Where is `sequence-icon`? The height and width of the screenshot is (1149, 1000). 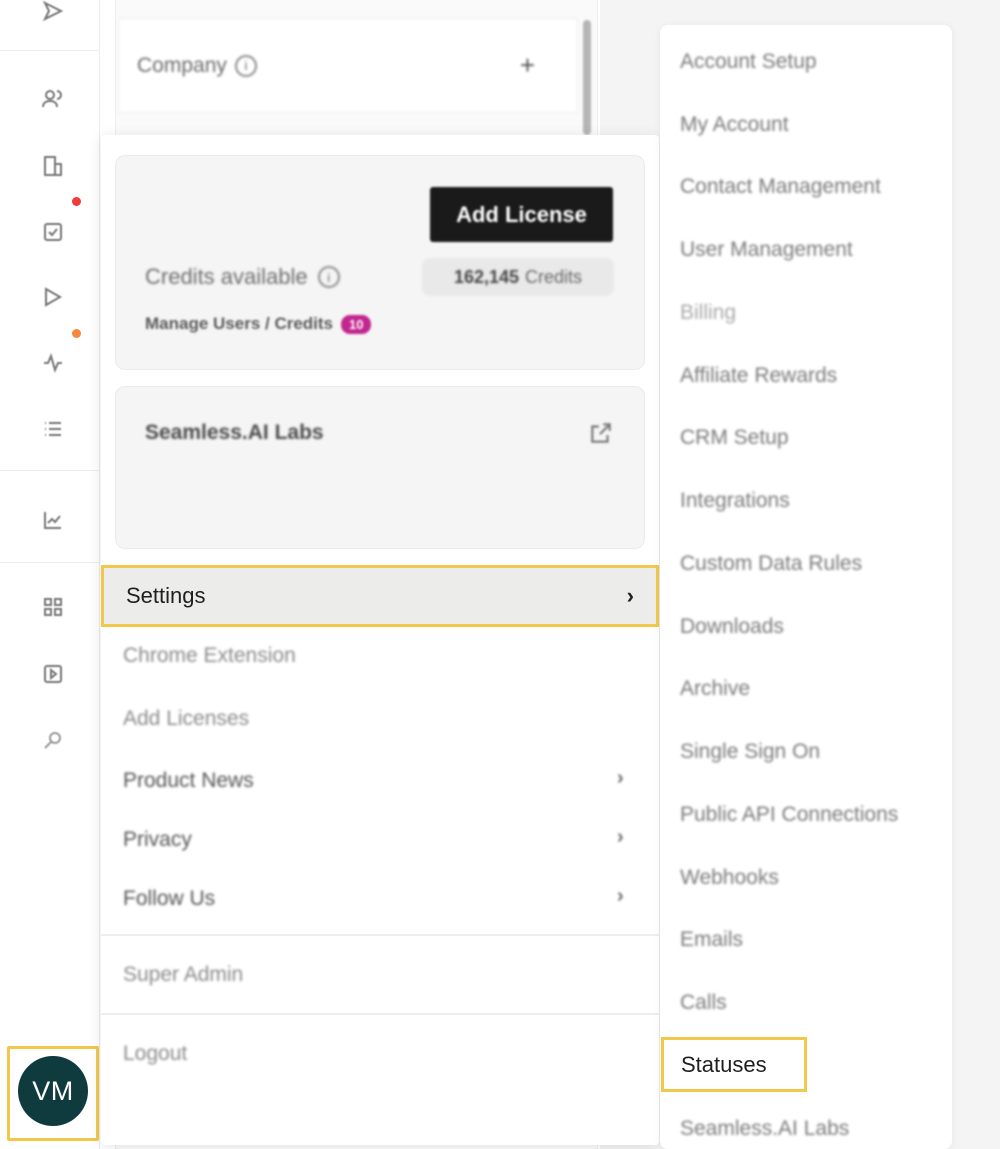 sequence-icon is located at coordinates (53, 297).